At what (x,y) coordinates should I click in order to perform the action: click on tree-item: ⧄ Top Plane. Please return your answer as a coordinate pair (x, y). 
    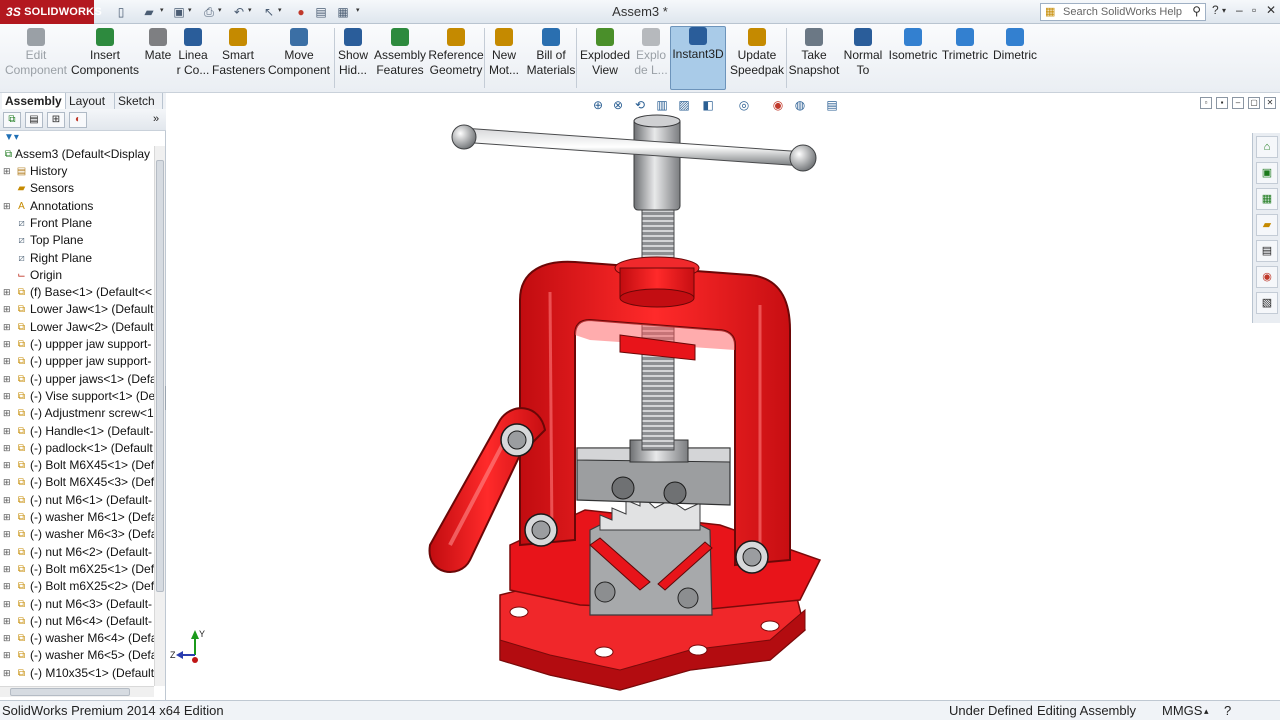
    Looking at the image, I should click on (77, 240).